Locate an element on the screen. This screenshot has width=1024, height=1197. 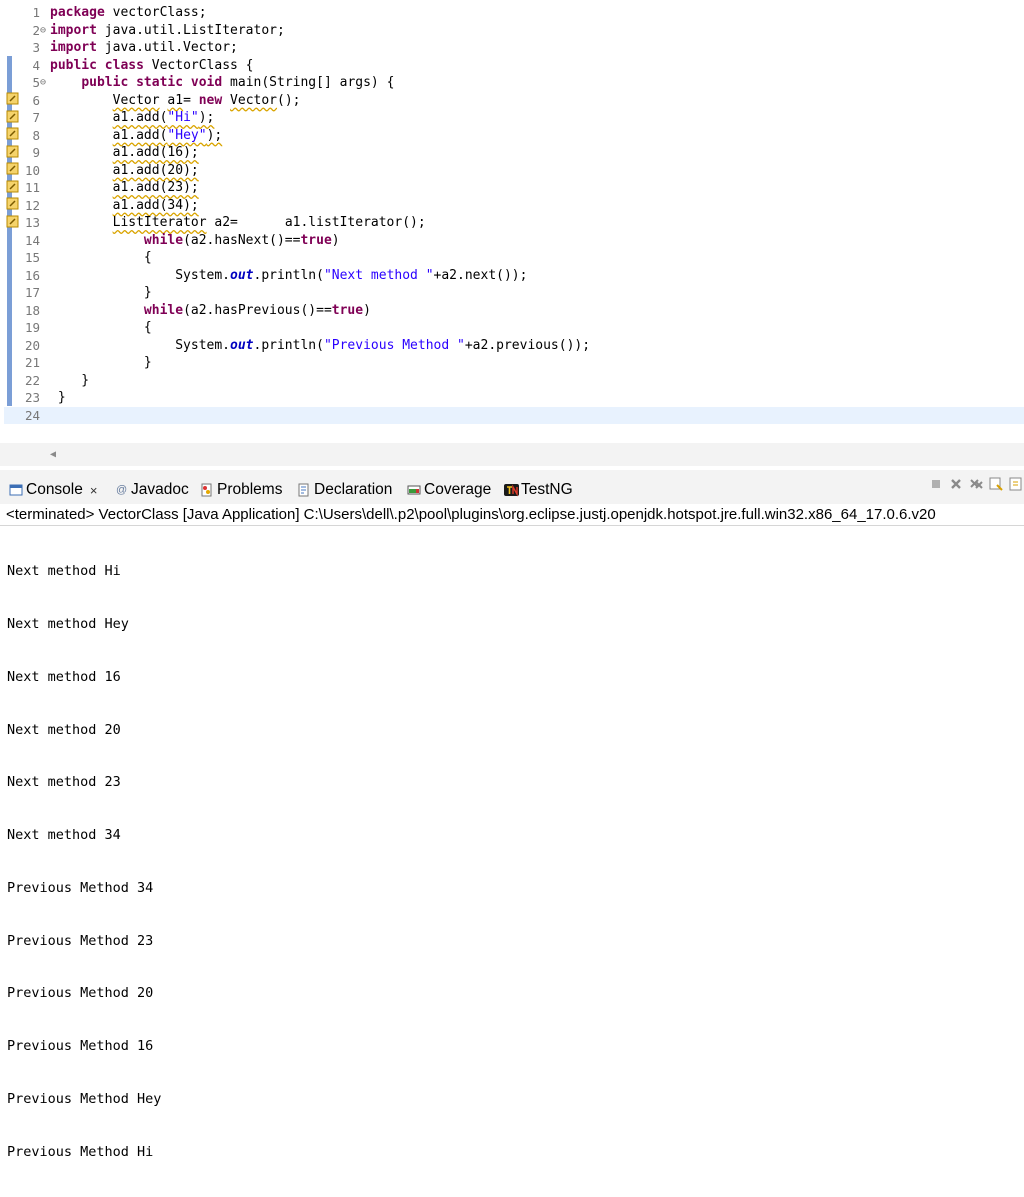
line-number: 19 is located at coordinates (32, 327).